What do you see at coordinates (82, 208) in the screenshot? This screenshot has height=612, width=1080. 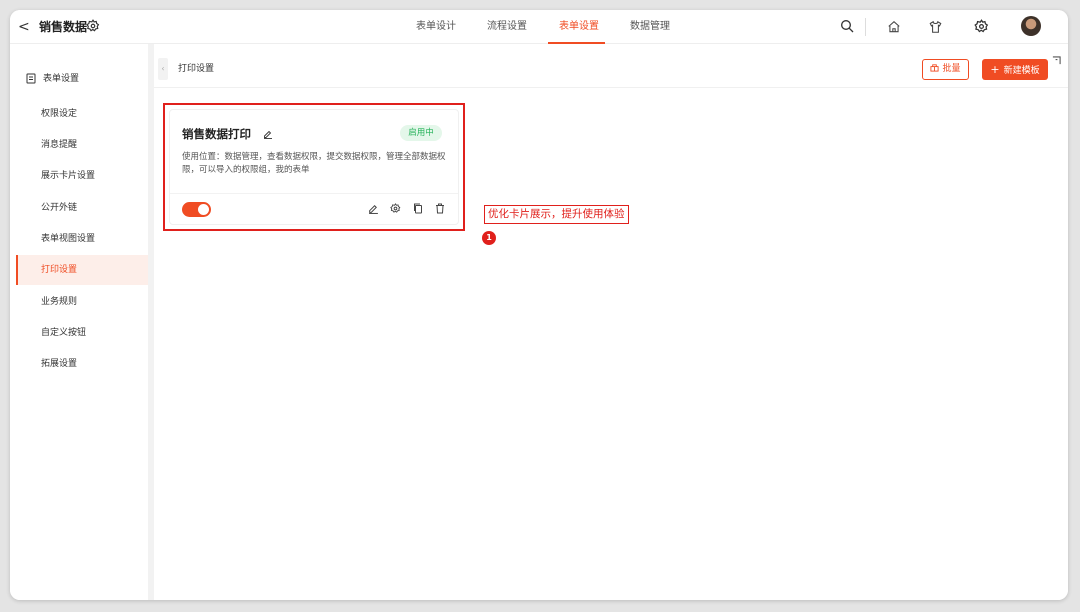 I see `sidebar-item-public-link: 公开外链` at bounding box center [82, 208].